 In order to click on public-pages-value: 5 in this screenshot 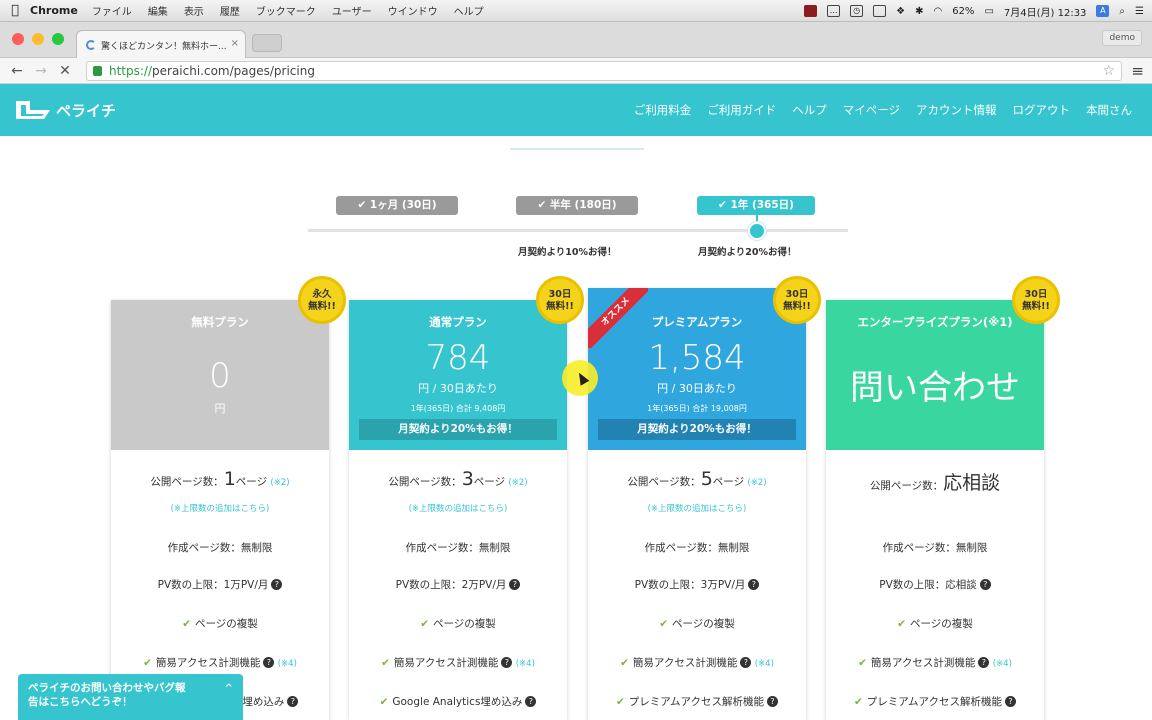, I will do `click(706, 479)`.